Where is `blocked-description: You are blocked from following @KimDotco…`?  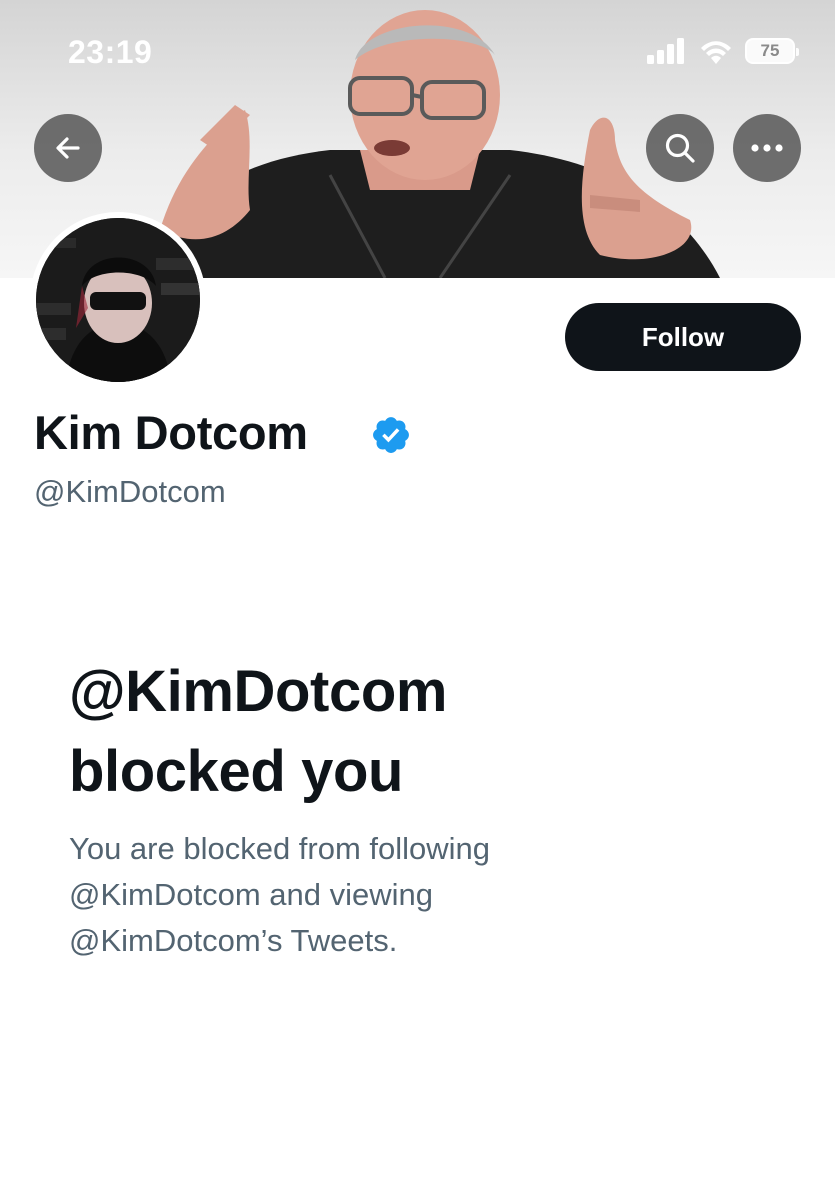
blocked-description: You are blocked from following @KimDotco… is located at coordinates (379, 895).